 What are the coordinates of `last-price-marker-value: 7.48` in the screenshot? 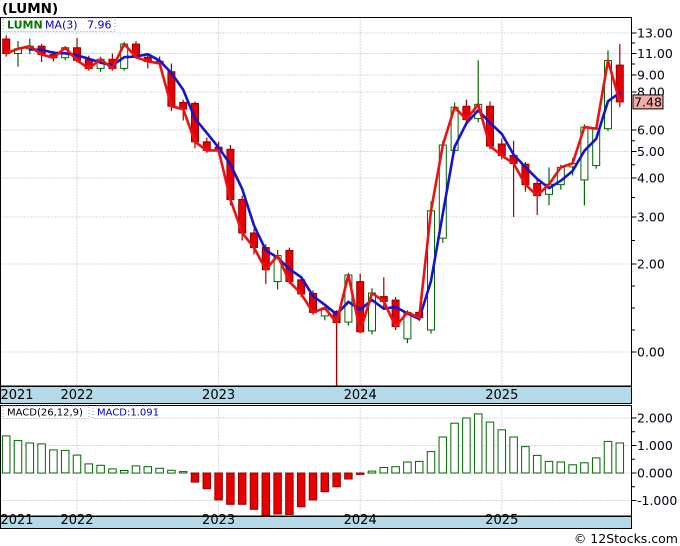 It's located at (648, 101).